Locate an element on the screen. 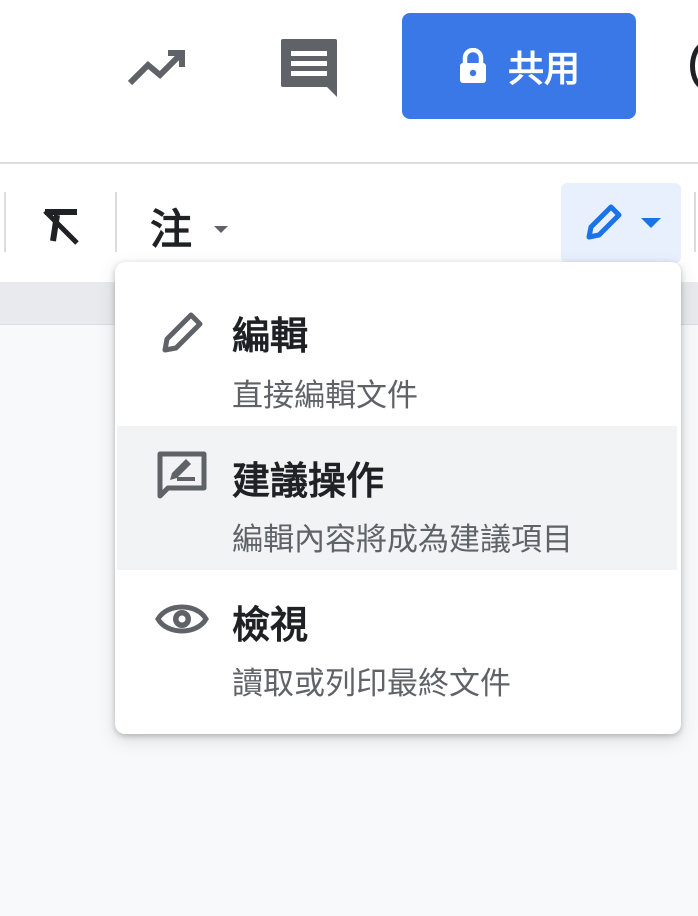 This screenshot has width=698, height=916. menu-item-description: 直接編輯文件 is located at coordinates (325, 396).